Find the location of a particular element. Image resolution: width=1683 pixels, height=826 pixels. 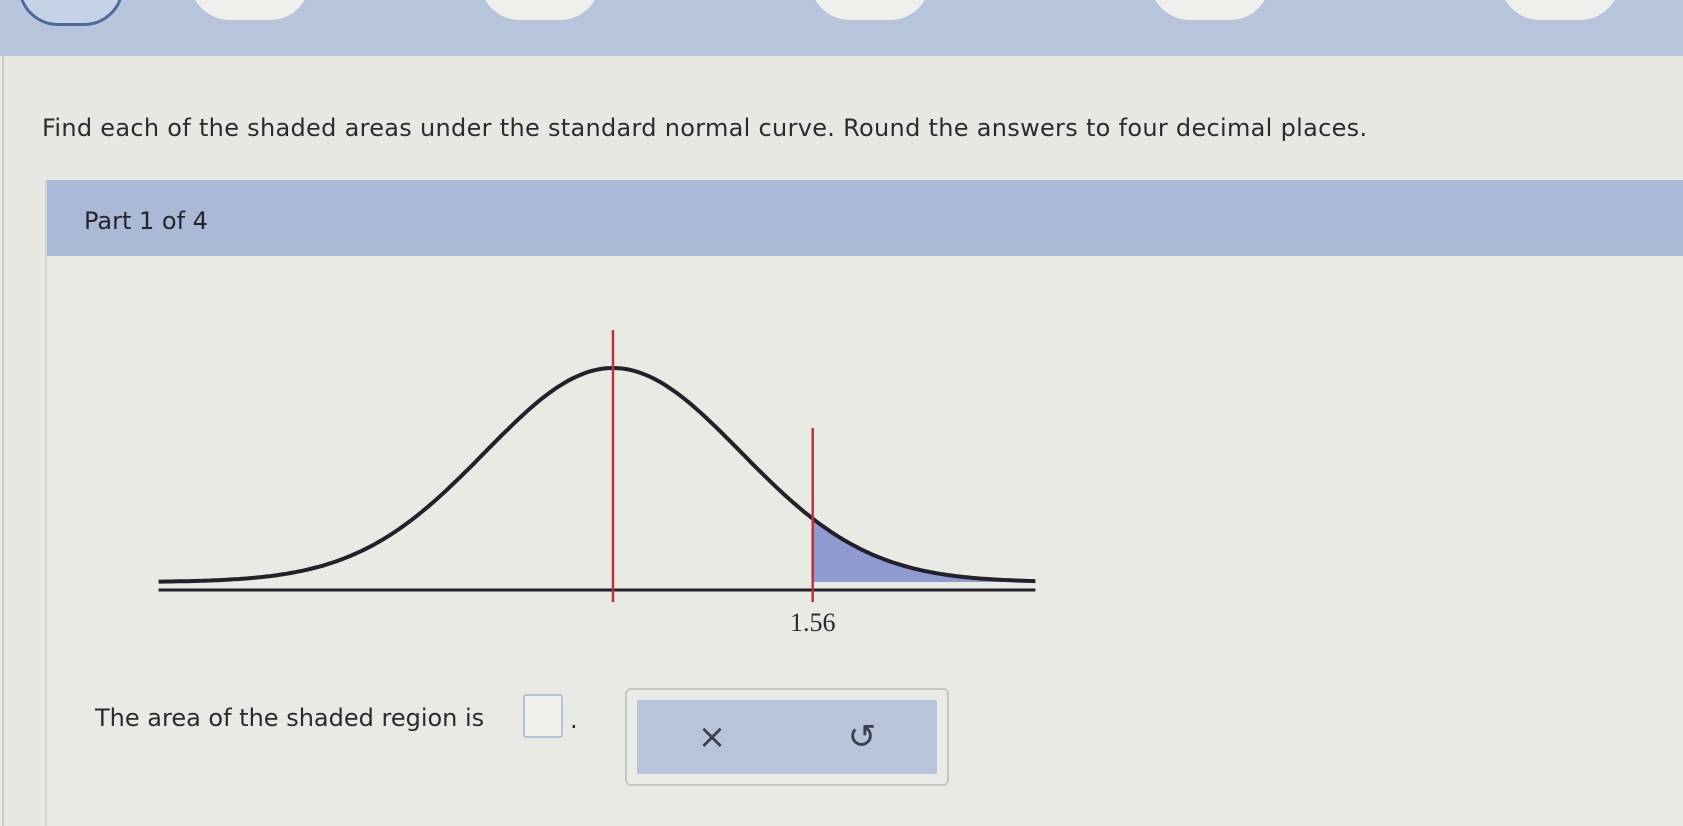

undo-icon: ↺ is located at coordinates (862, 737).